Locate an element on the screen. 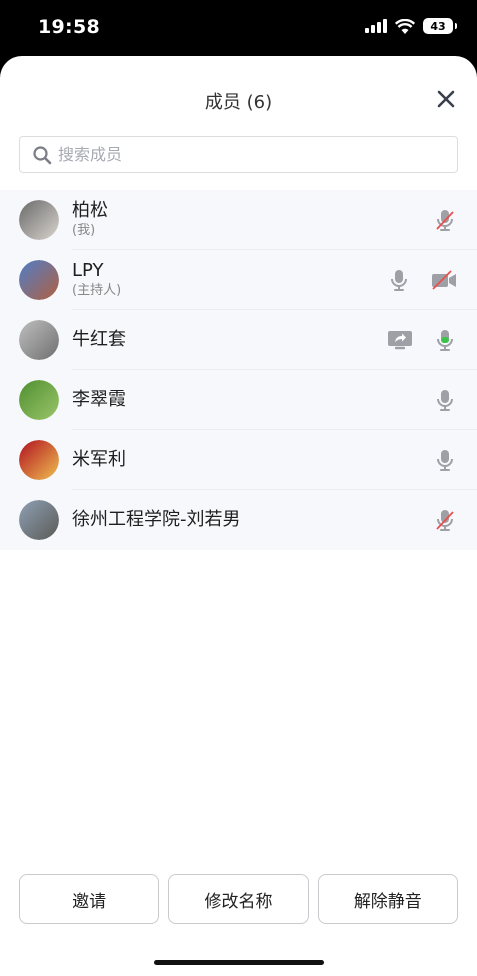 This screenshot has width=477, height=976. member-row: 徐州工程学院-刘若男 is located at coordinates (238, 520).